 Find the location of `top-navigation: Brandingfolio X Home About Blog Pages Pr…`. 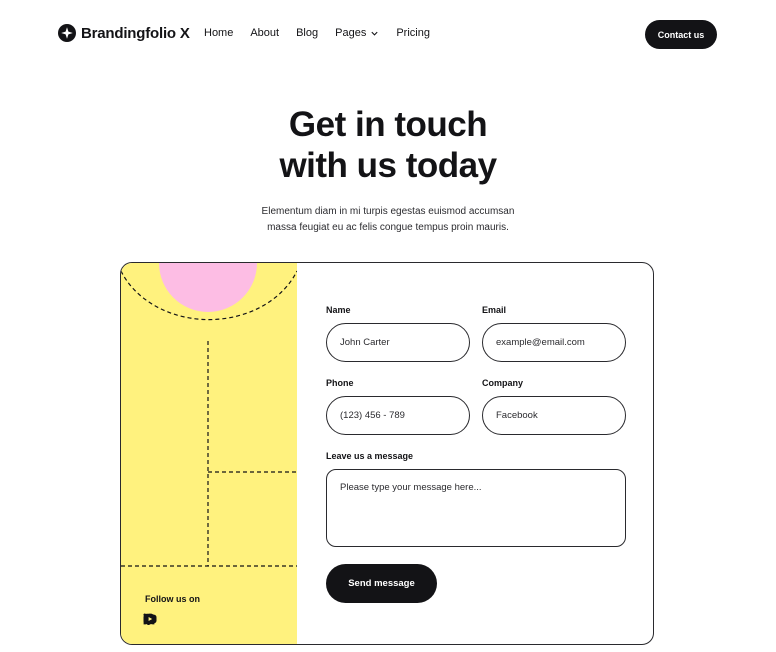

top-navigation: Brandingfolio X Home About Blog Pages Pr… is located at coordinates (387, 34).